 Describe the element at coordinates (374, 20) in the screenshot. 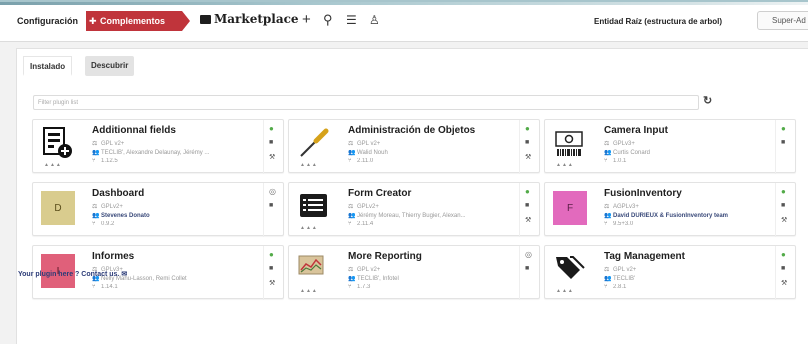

I see `sitemap-icon: ♙` at that location.